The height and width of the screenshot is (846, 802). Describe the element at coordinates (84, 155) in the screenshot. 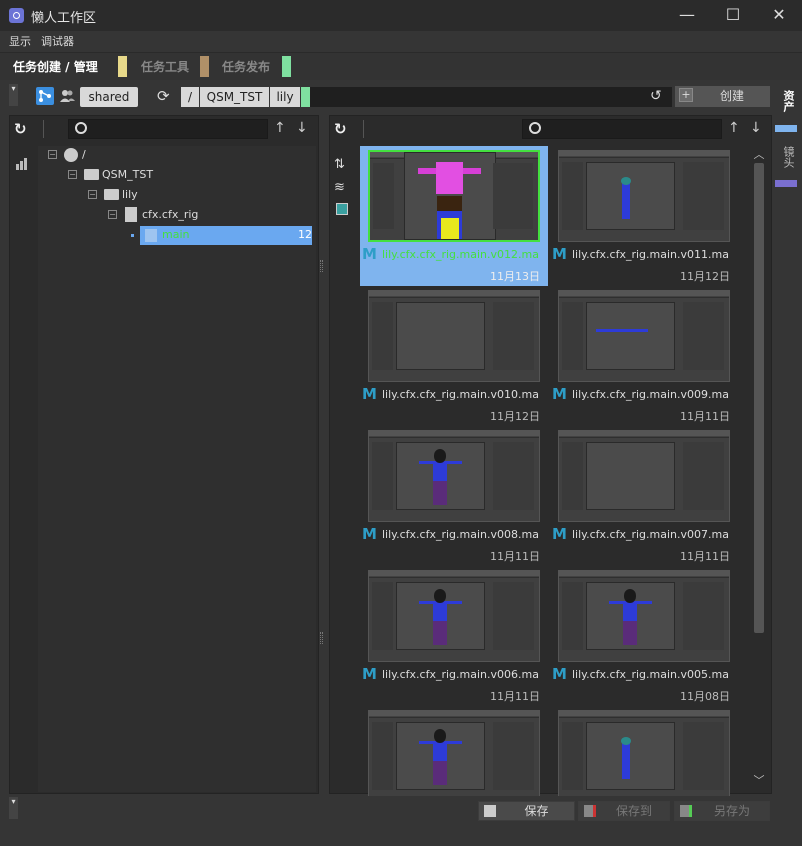

I see `tree-item-root: /` at that location.